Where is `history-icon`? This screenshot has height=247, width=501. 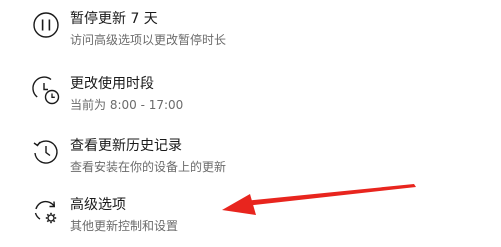 history-icon is located at coordinates (46, 152).